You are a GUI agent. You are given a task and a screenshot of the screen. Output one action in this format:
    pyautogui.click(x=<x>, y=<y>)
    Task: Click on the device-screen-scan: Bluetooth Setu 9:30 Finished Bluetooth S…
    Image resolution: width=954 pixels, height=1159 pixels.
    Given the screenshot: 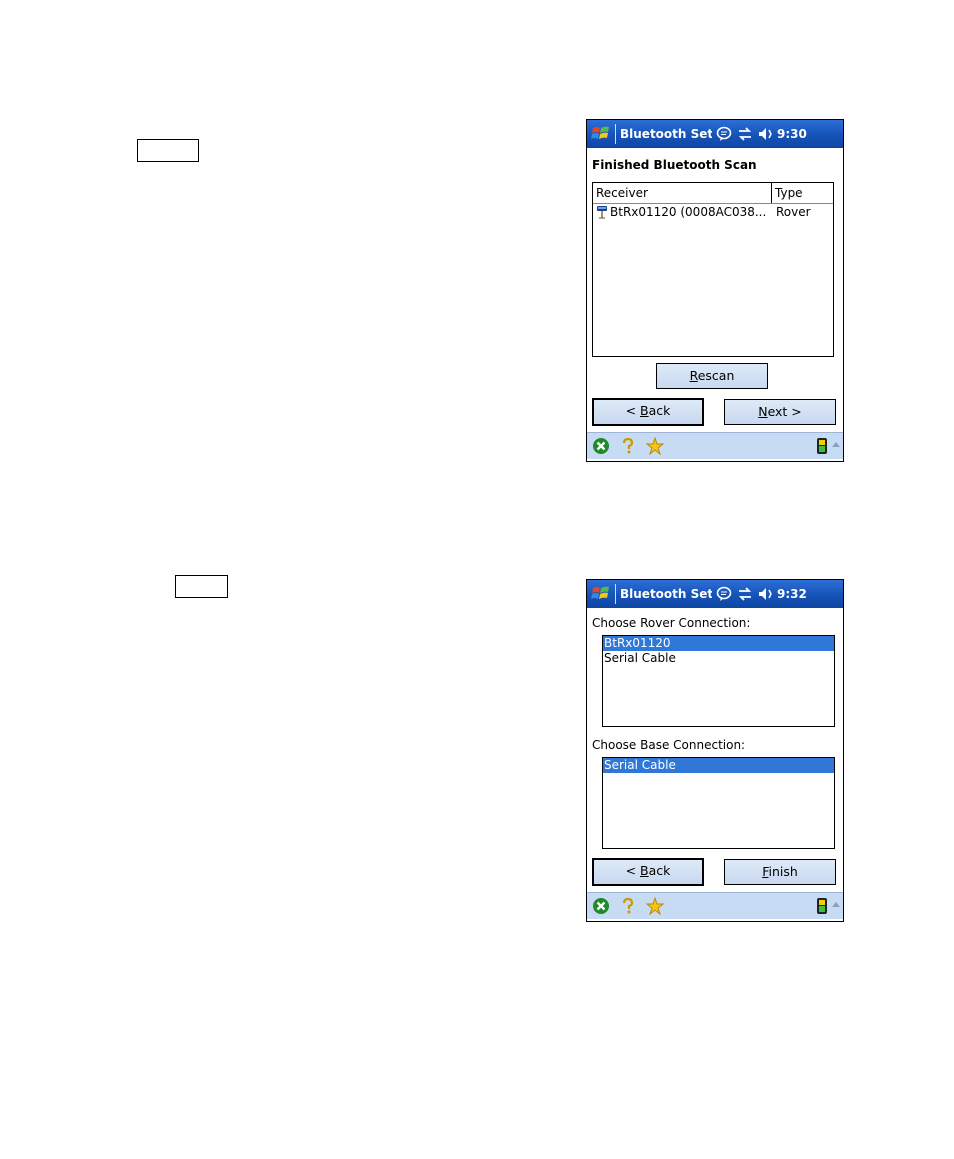 What is the action you would take?
    pyautogui.click(x=715, y=290)
    